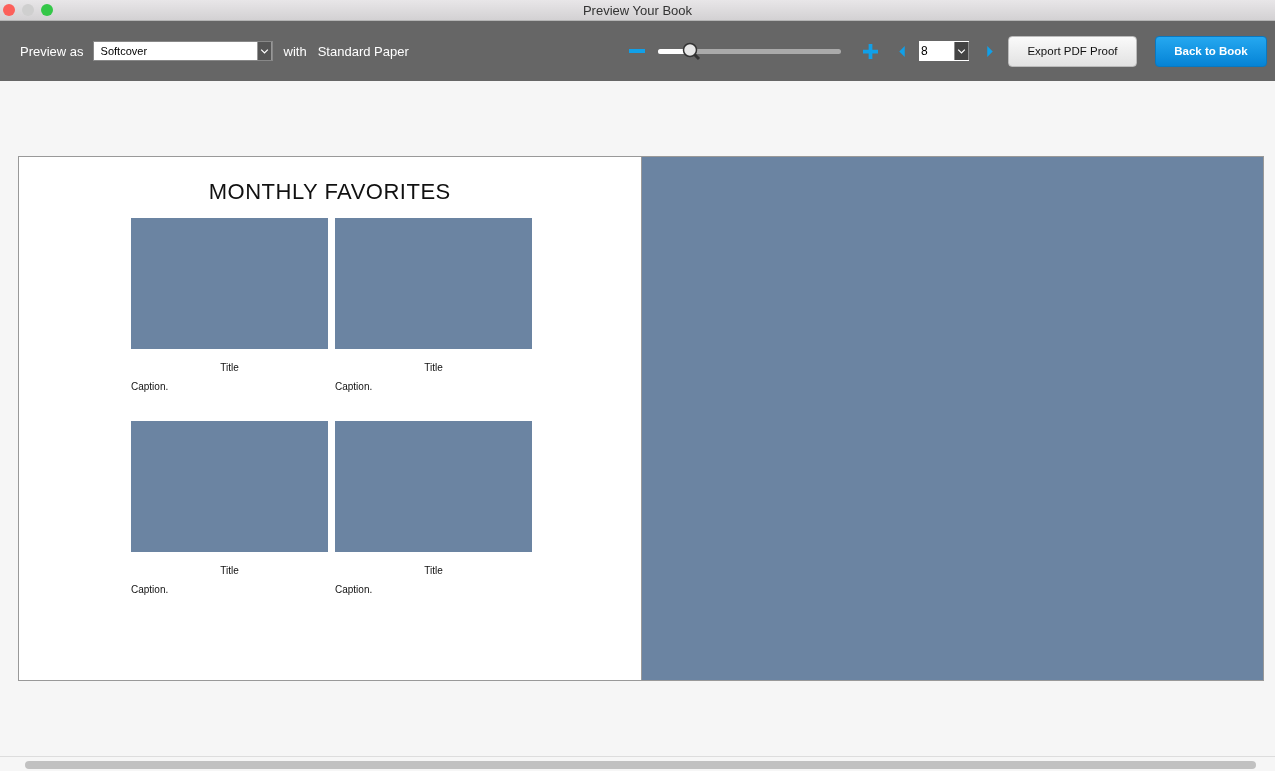  I want to click on next-page-icon, so click(990, 51).